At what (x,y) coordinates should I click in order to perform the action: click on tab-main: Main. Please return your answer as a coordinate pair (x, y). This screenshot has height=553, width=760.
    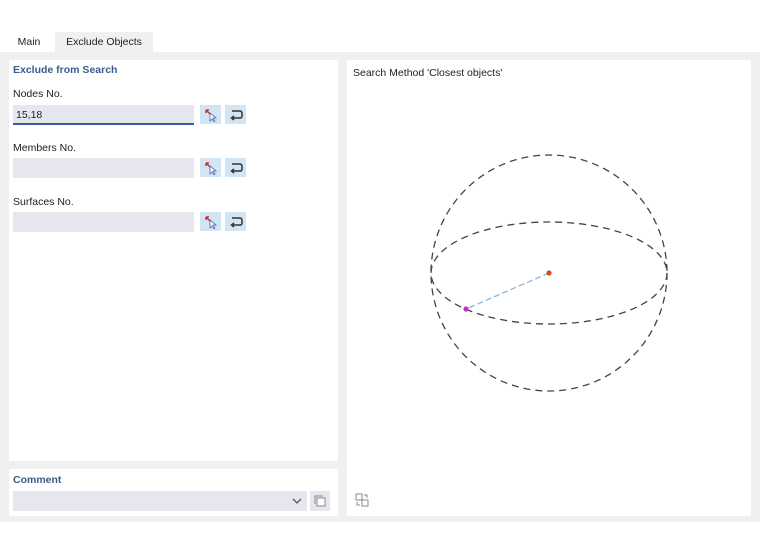
    Looking at the image, I should click on (29, 42).